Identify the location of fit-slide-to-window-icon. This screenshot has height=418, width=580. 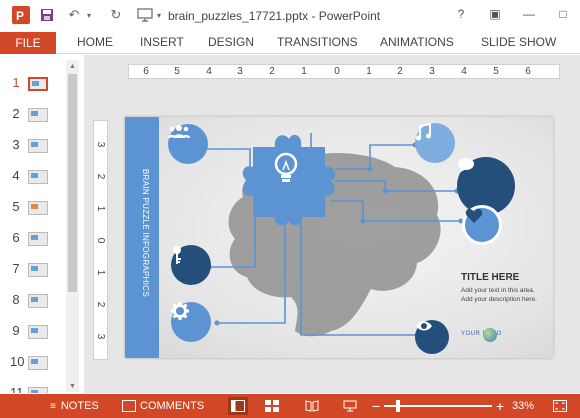
(560, 406).